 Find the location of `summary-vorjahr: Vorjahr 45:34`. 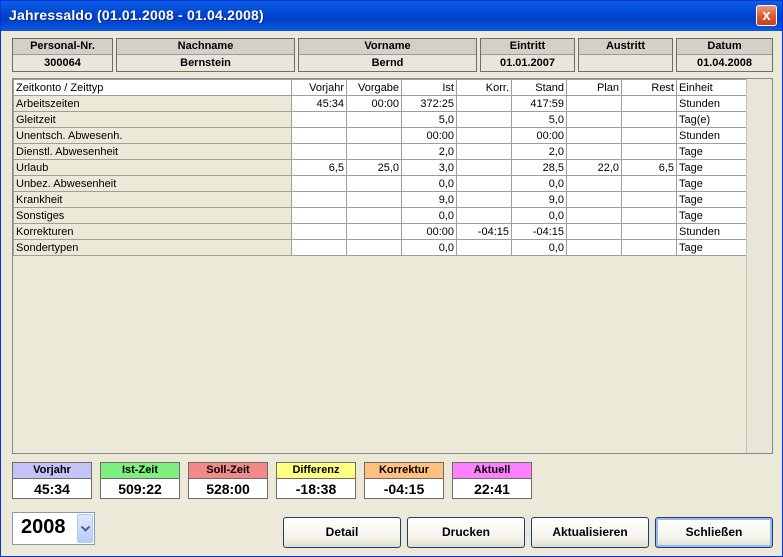

summary-vorjahr: Vorjahr 45:34 is located at coordinates (52, 480).